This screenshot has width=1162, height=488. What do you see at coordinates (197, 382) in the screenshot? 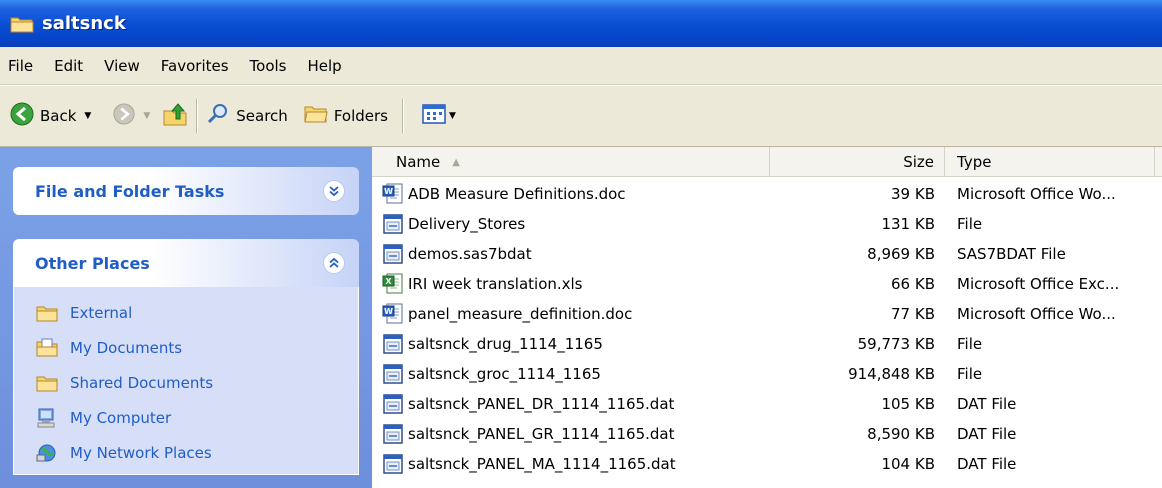
I see `place-shared-documents: Shared Documents` at bounding box center [197, 382].